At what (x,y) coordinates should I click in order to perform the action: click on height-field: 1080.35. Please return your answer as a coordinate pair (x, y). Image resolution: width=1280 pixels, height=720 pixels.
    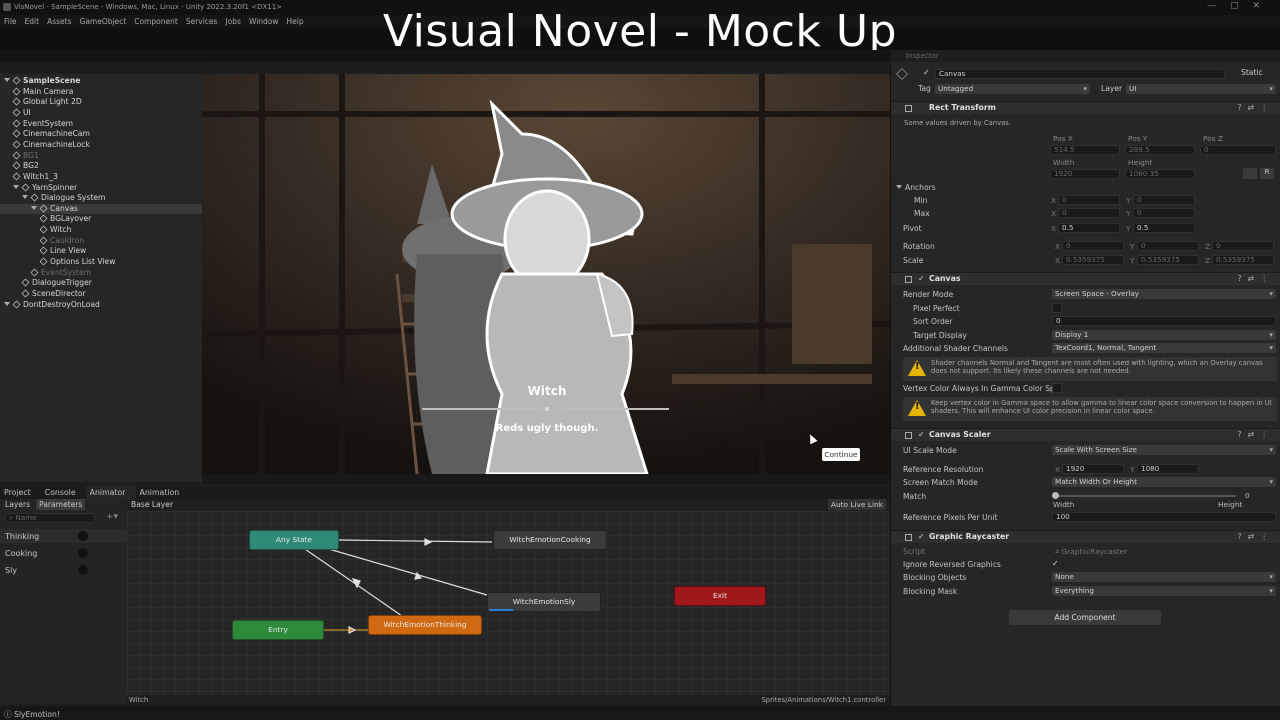
    Looking at the image, I should click on (1160, 174).